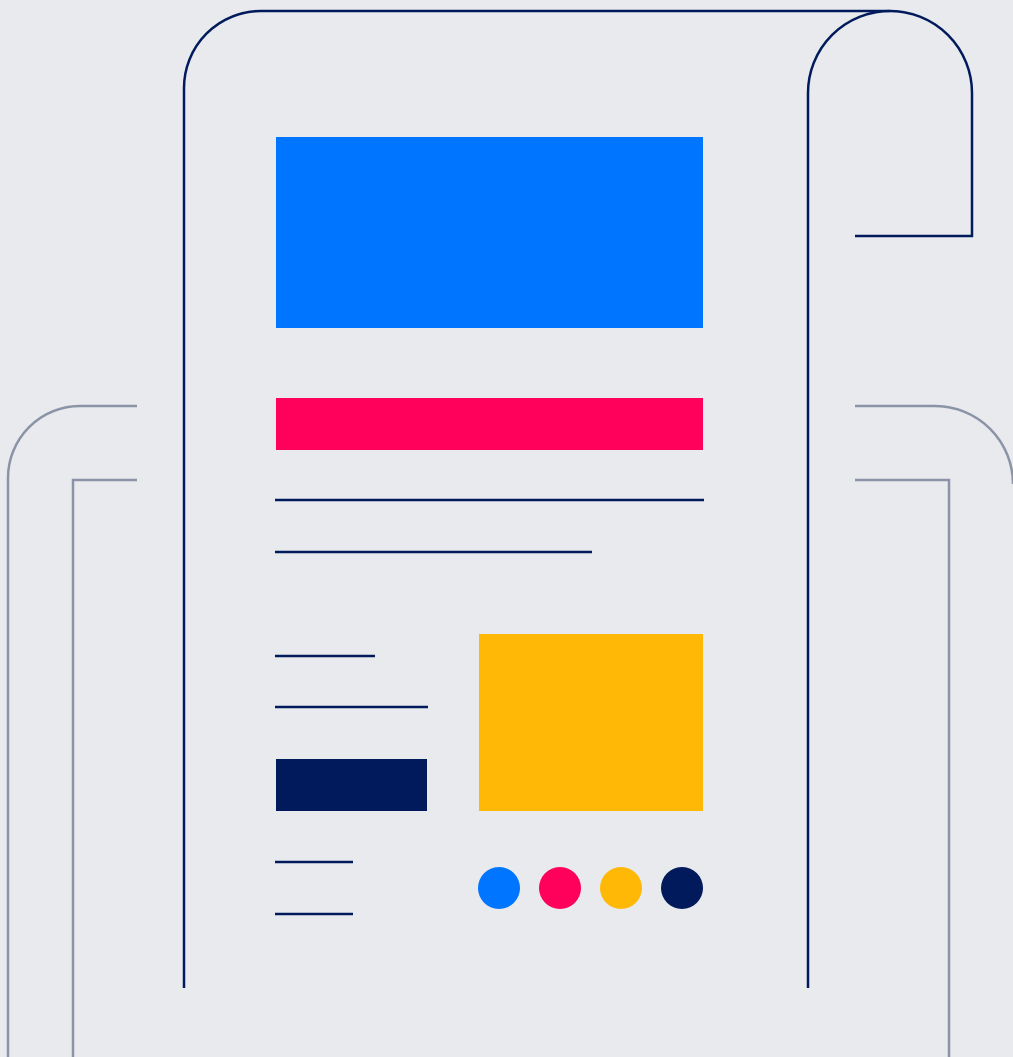  What do you see at coordinates (591, 722) in the screenshot?
I see `image-block` at bounding box center [591, 722].